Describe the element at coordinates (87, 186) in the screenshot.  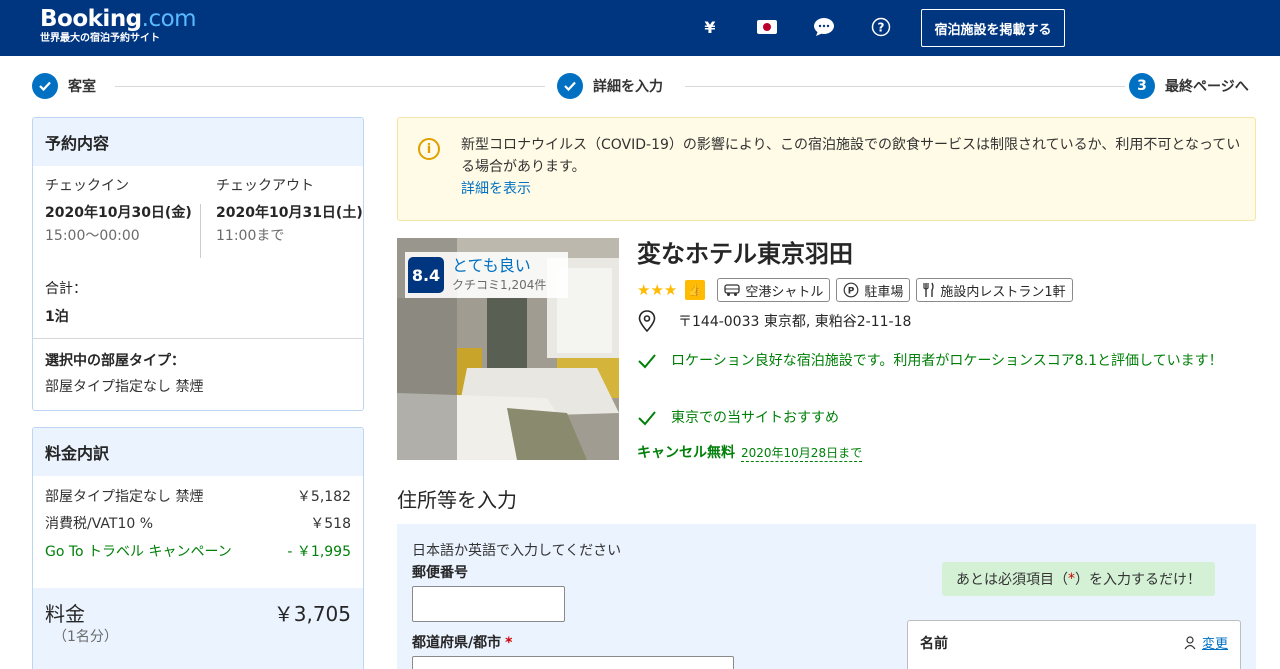
I see `checkin-label: チェックイン` at that location.